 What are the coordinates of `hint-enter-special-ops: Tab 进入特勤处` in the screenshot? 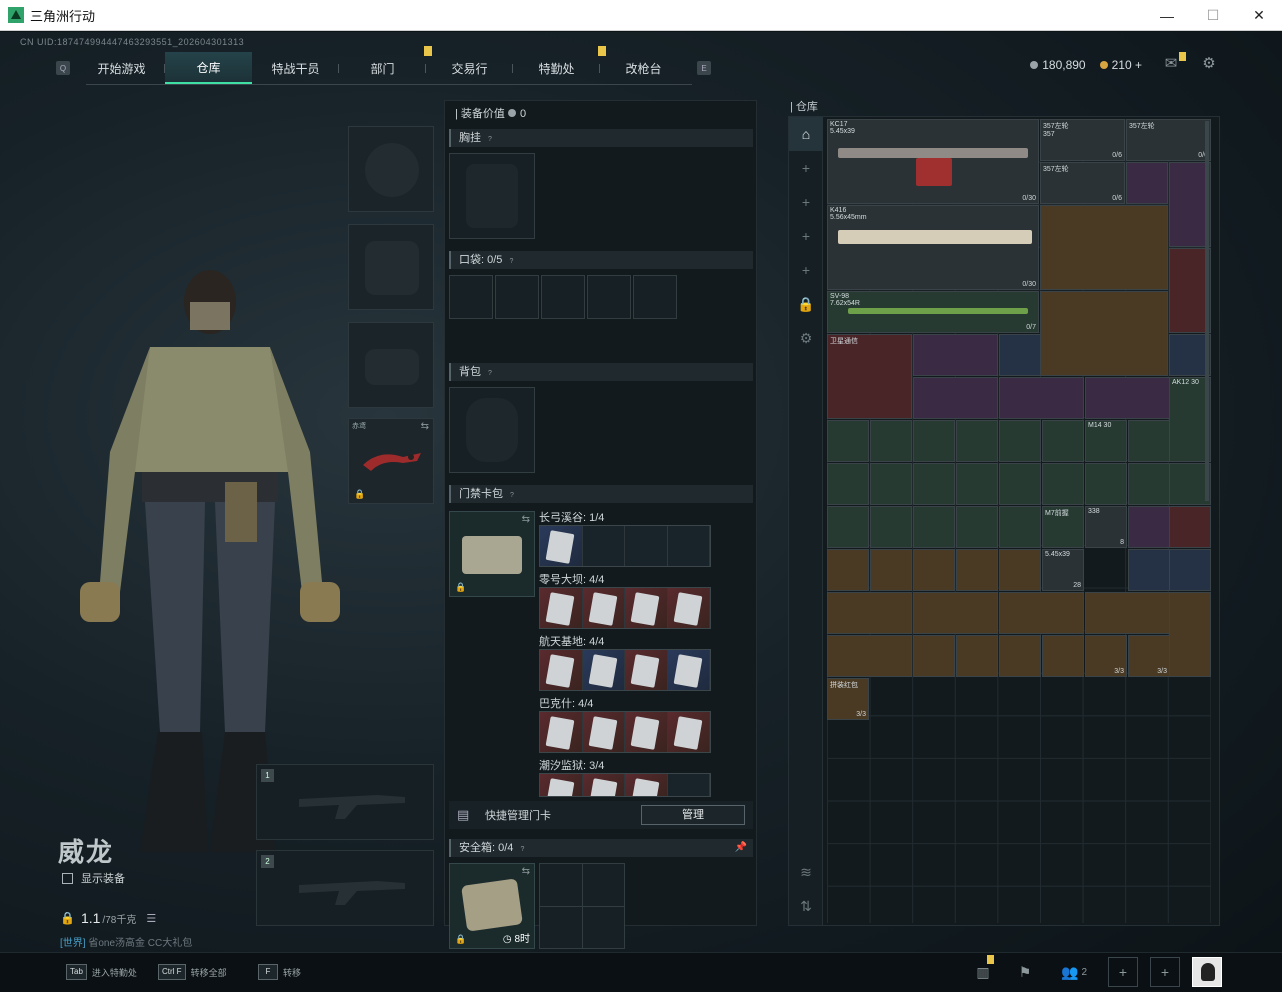 It's located at (101, 972).